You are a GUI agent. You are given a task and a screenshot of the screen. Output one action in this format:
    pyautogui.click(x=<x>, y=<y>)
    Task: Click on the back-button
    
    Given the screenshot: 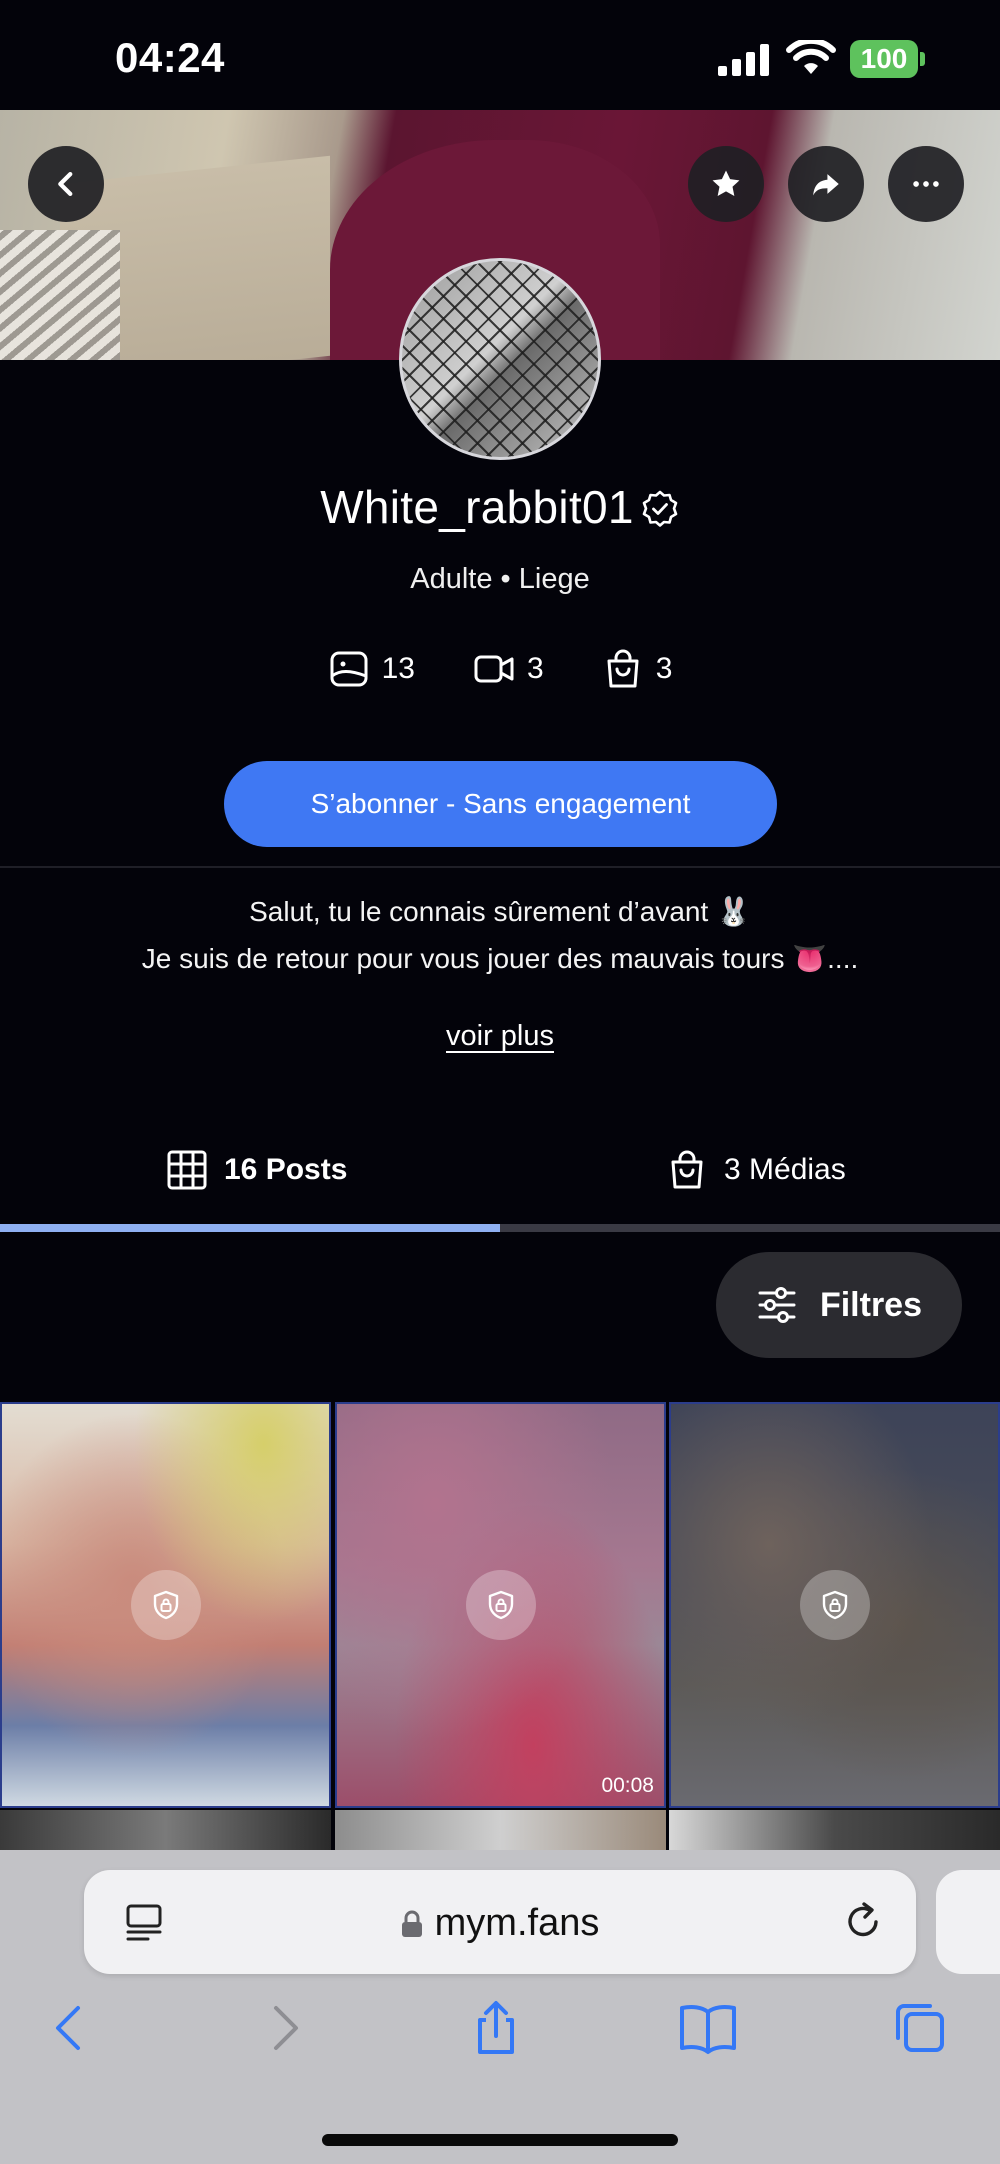 What is the action you would take?
    pyautogui.click(x=66, y=184)
    